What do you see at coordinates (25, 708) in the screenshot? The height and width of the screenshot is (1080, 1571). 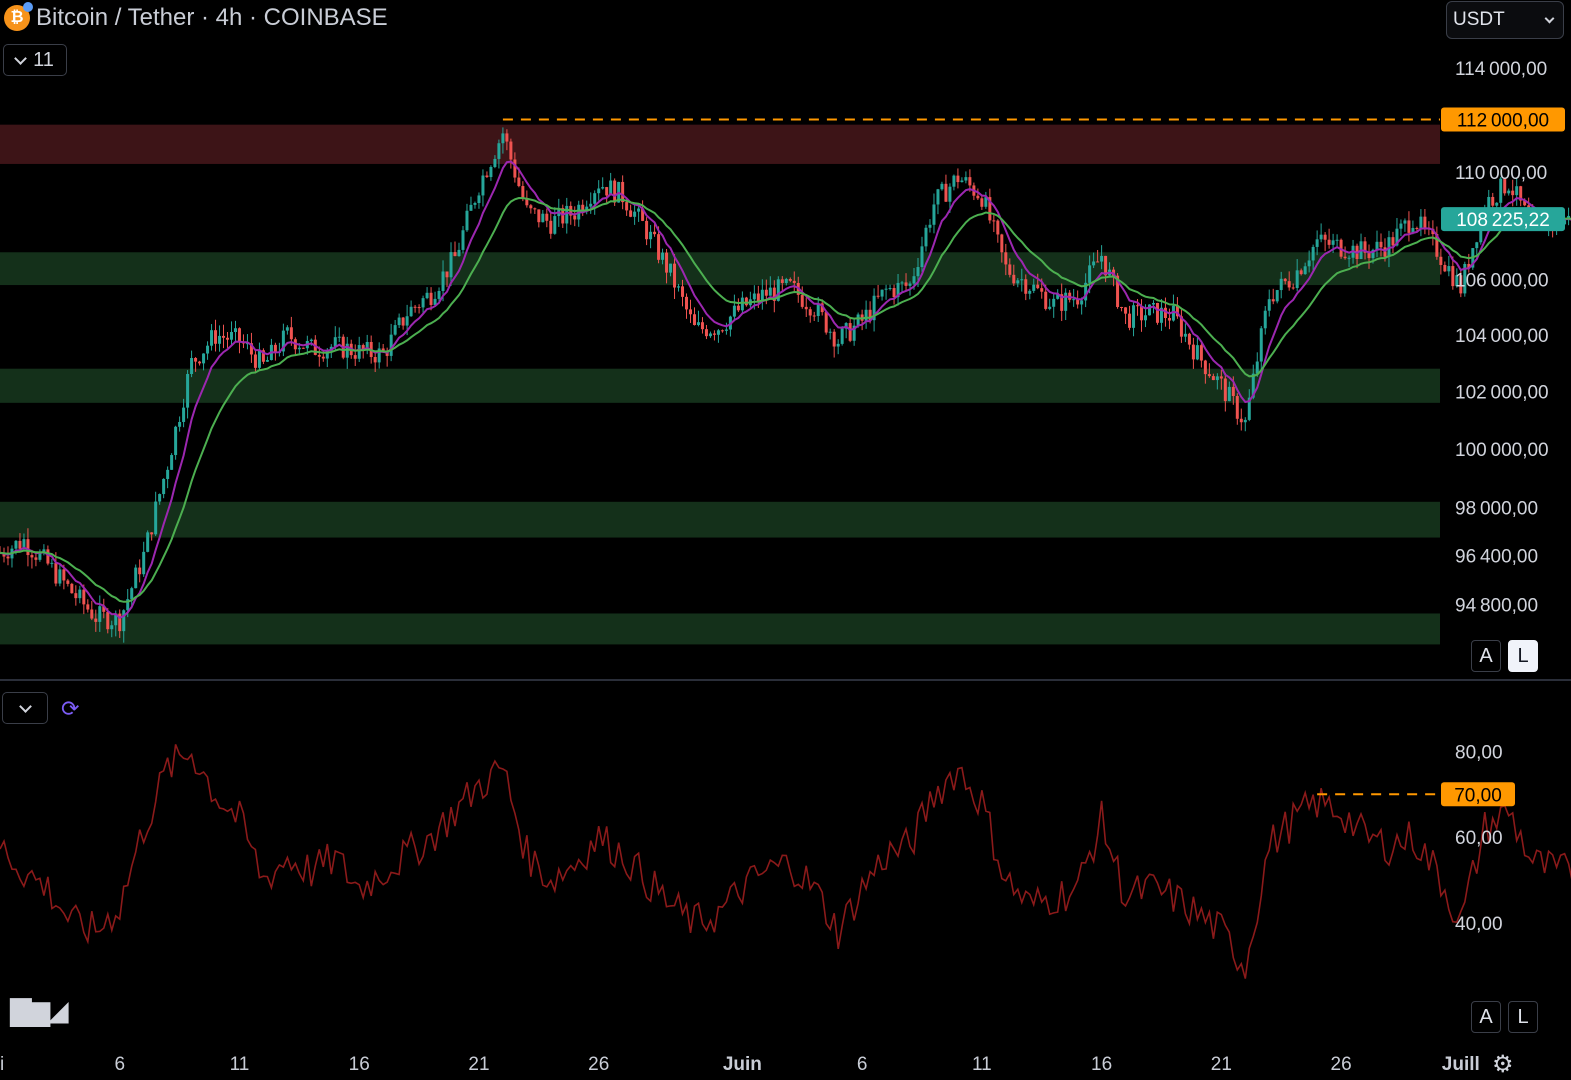 I see `rsi-collapse-button` at bounding box center [25, 708].